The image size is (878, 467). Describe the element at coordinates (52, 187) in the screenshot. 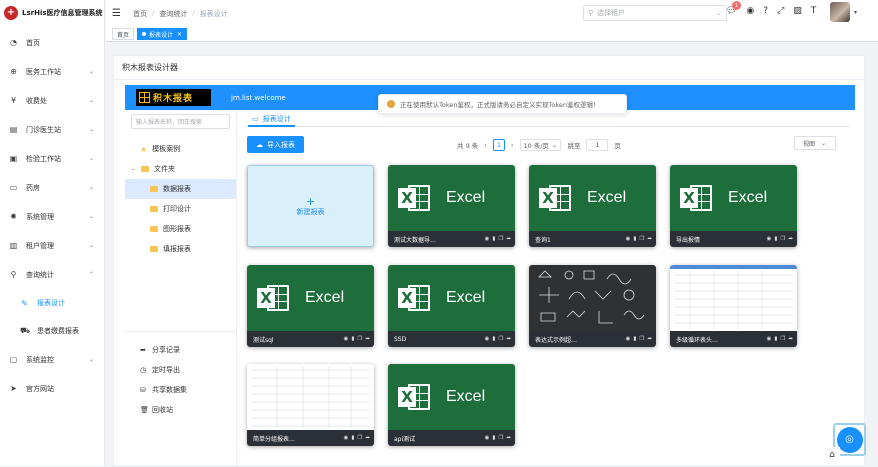

I see `sidebar-item-pharmacy: ▭ 药房 ⌄` at that location.